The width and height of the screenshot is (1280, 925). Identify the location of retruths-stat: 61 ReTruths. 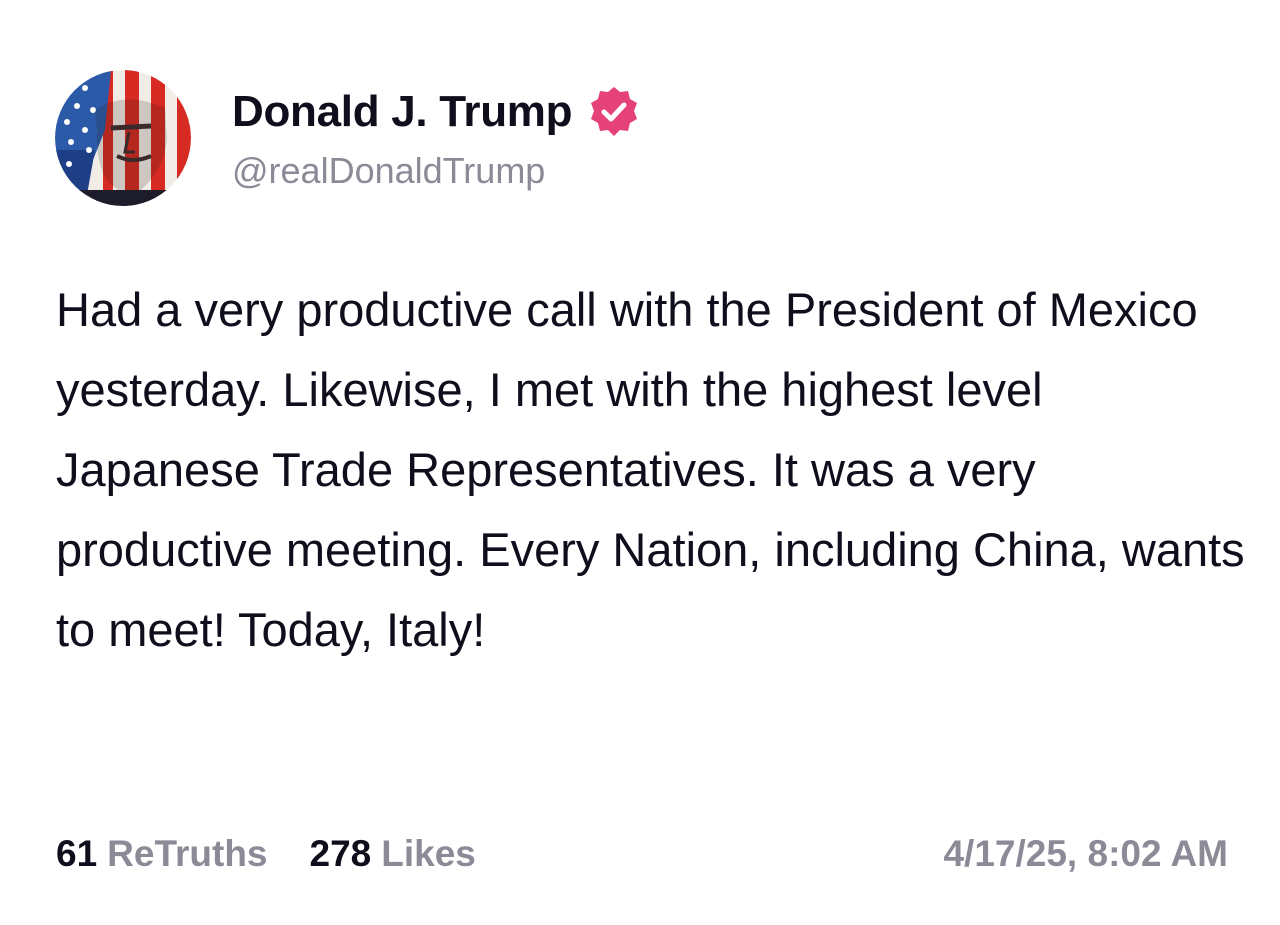
(162, 854).